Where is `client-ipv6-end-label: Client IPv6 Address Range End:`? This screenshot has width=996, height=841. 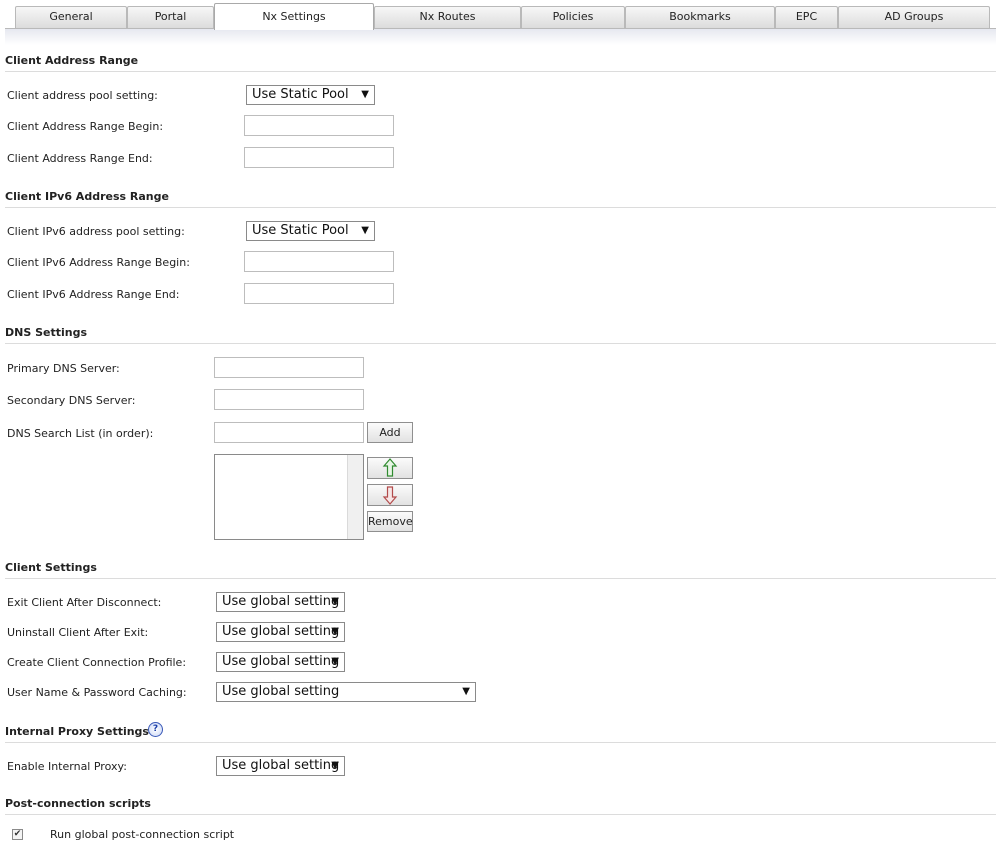
client-ipv6-end-label: Client IPv6 Address Range End: is located at coordinates (93, 294).